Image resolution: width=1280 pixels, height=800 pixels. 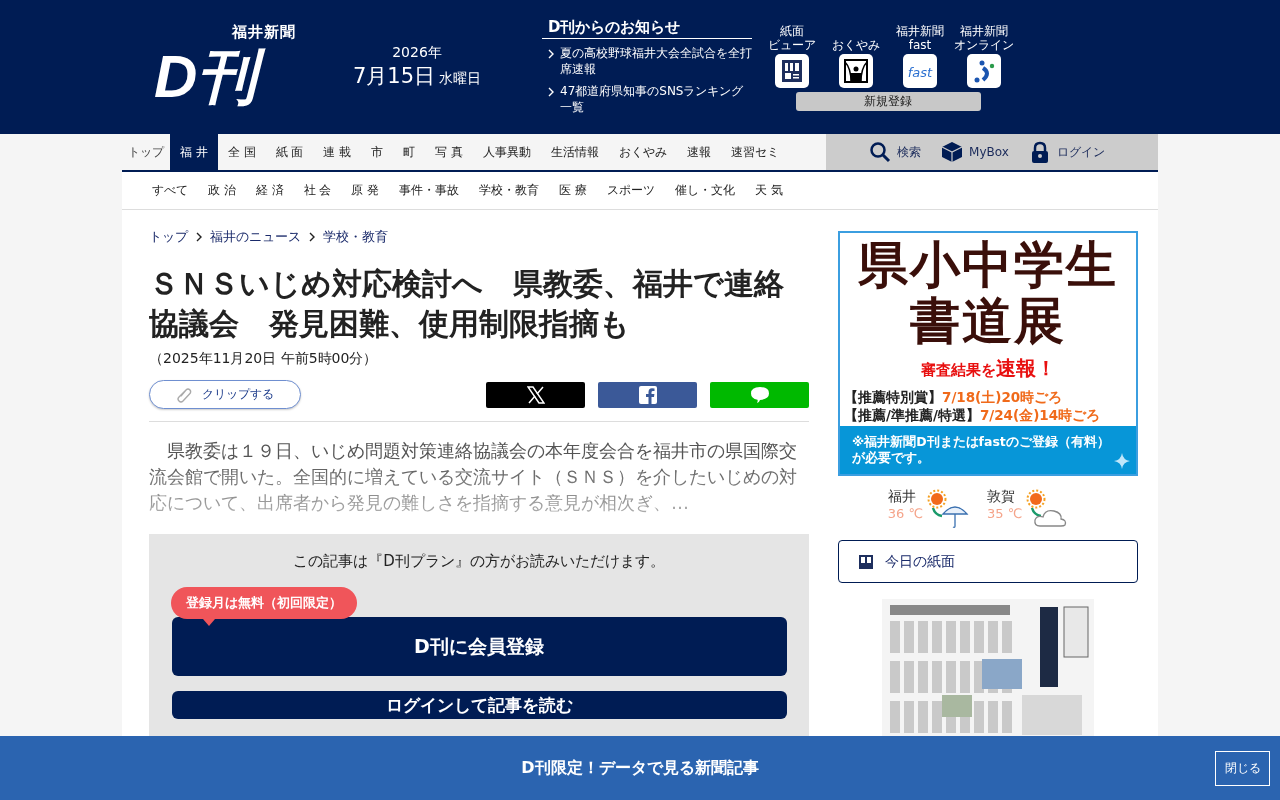 I want to click on prize-date: 7/18(土)20時ごろ, so click(x=1002, y=397).